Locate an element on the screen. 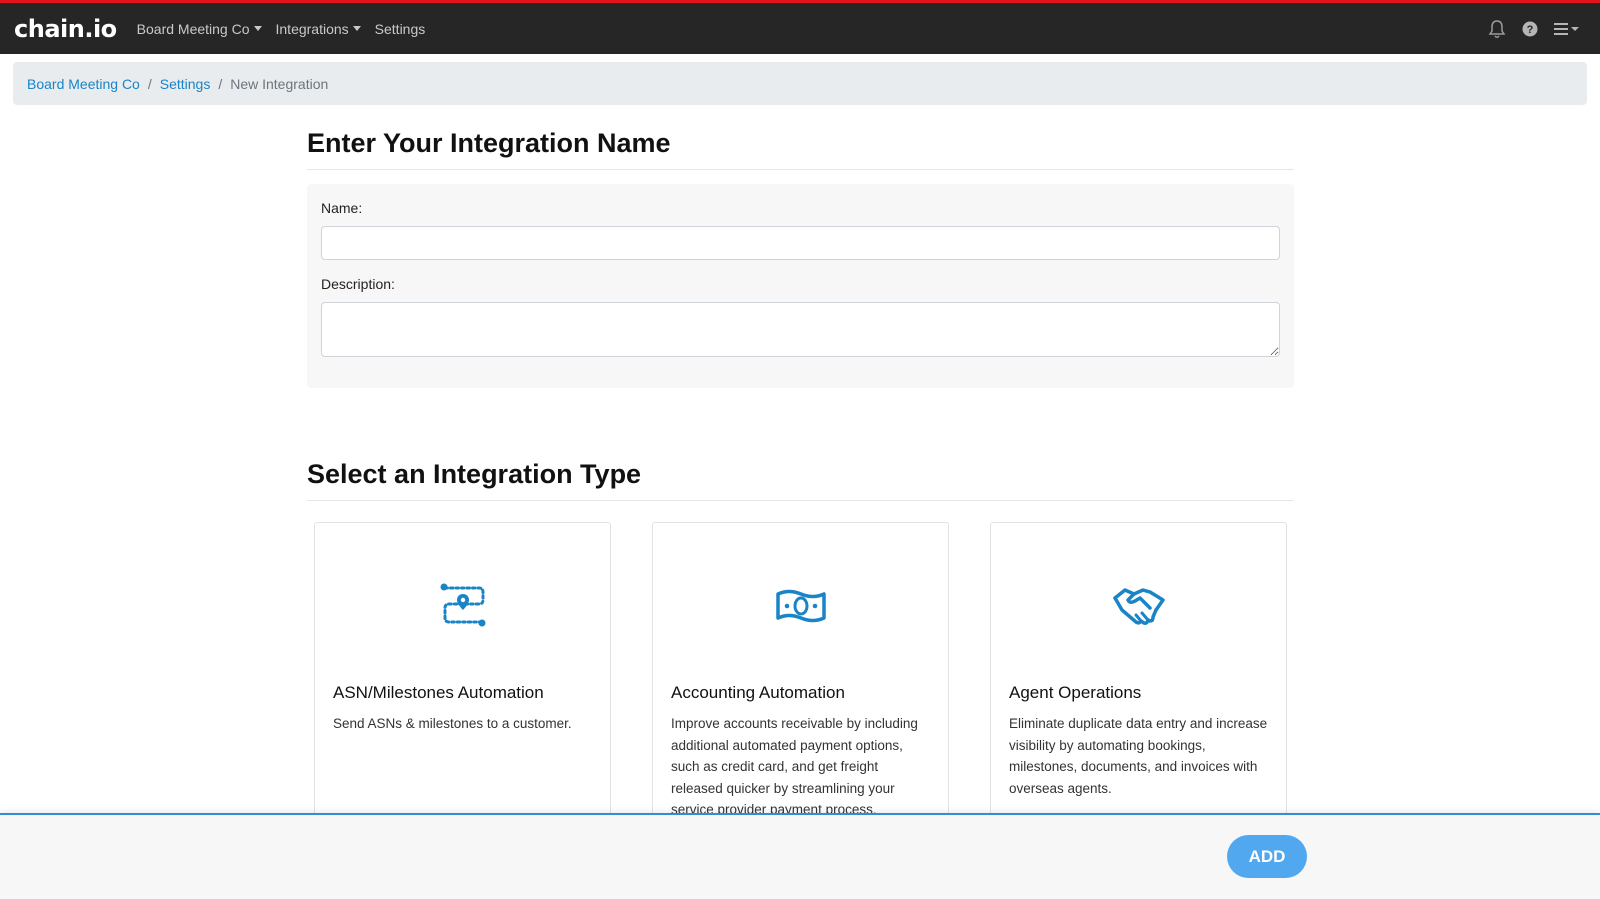 Image resolution: width=1600 pixels, height=899 pixels. description-textarea is located at coordinates (800, 329).